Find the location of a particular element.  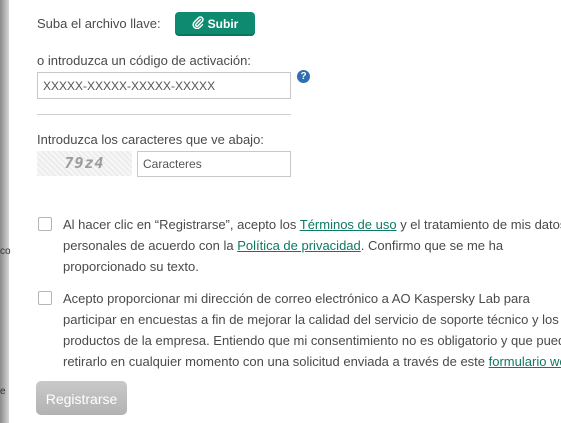

privacy-policy-link: Política de privacidad is located at coordinates (299, 245).